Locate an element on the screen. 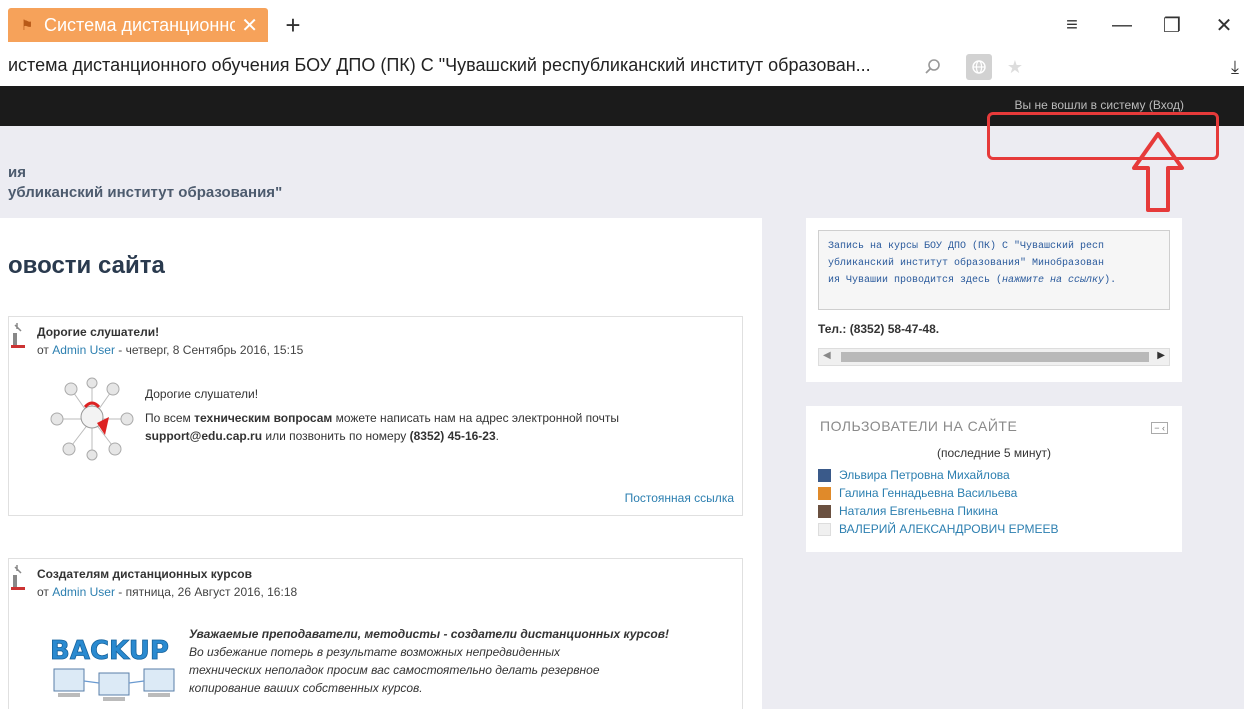  close-window-icon: ✕ is located at coordinates (1224, 25).